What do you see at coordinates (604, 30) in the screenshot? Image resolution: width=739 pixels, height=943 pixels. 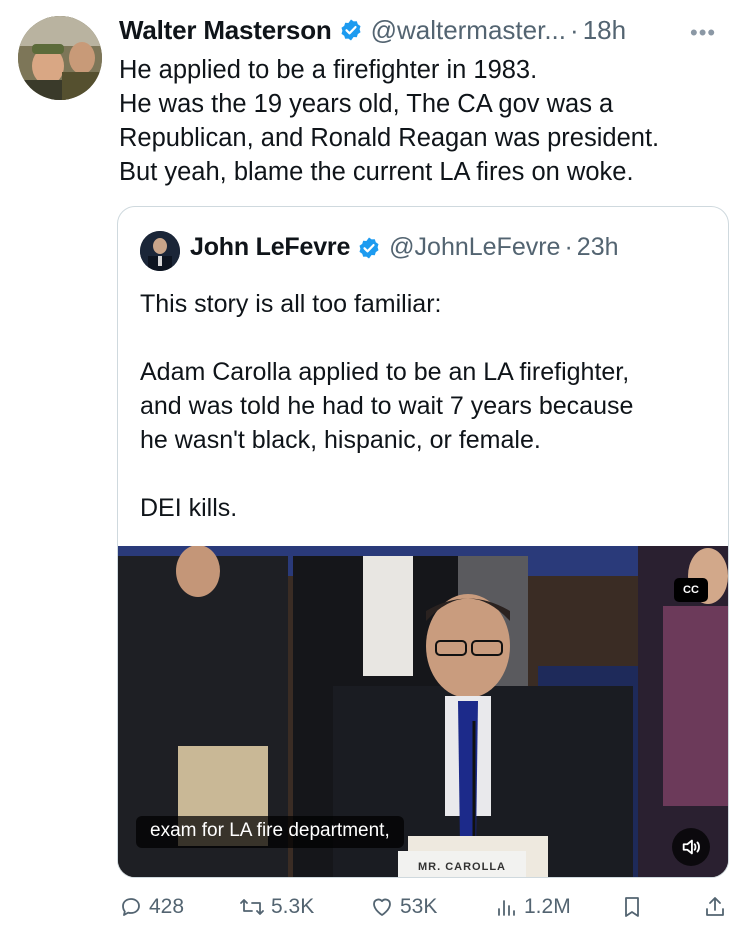 I see `tweet-timestamp: 18h` at bounding box center [604, 30].